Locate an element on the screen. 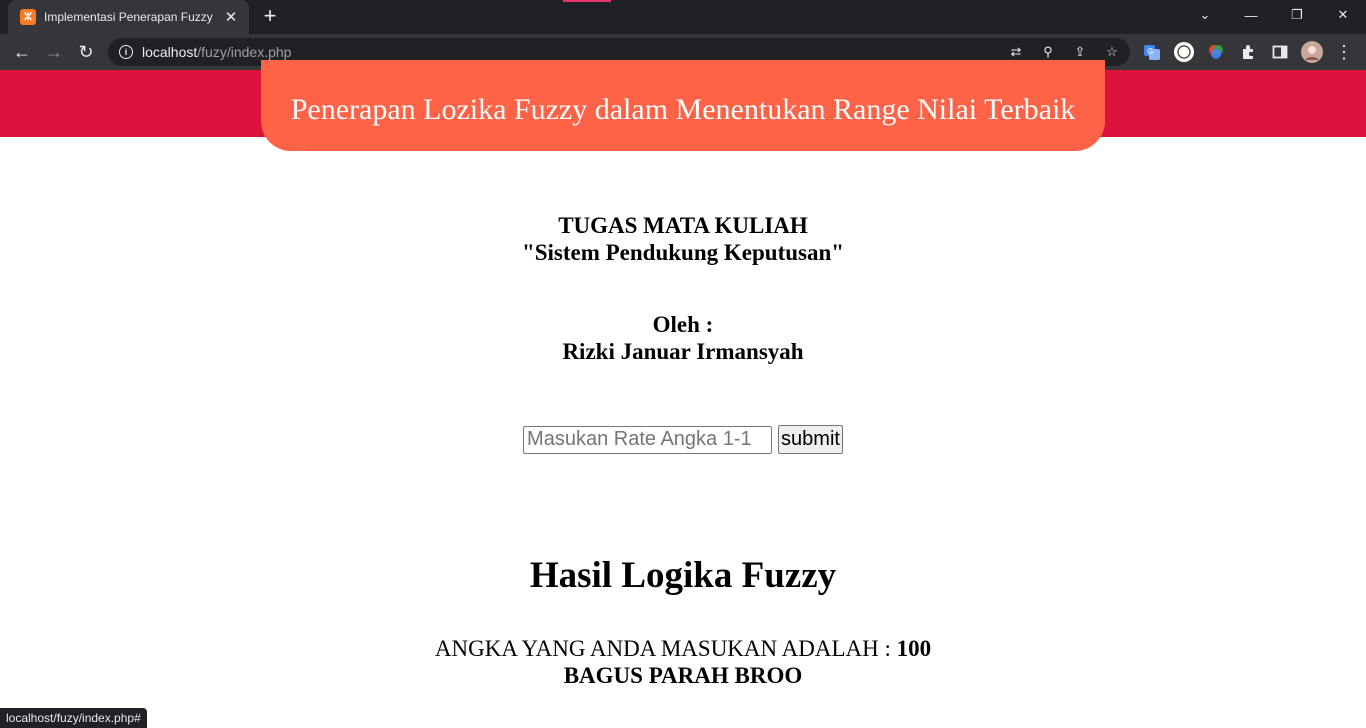  tab-search-chevron-down-icon: ⌄ is located at coordinates (1205, 15).